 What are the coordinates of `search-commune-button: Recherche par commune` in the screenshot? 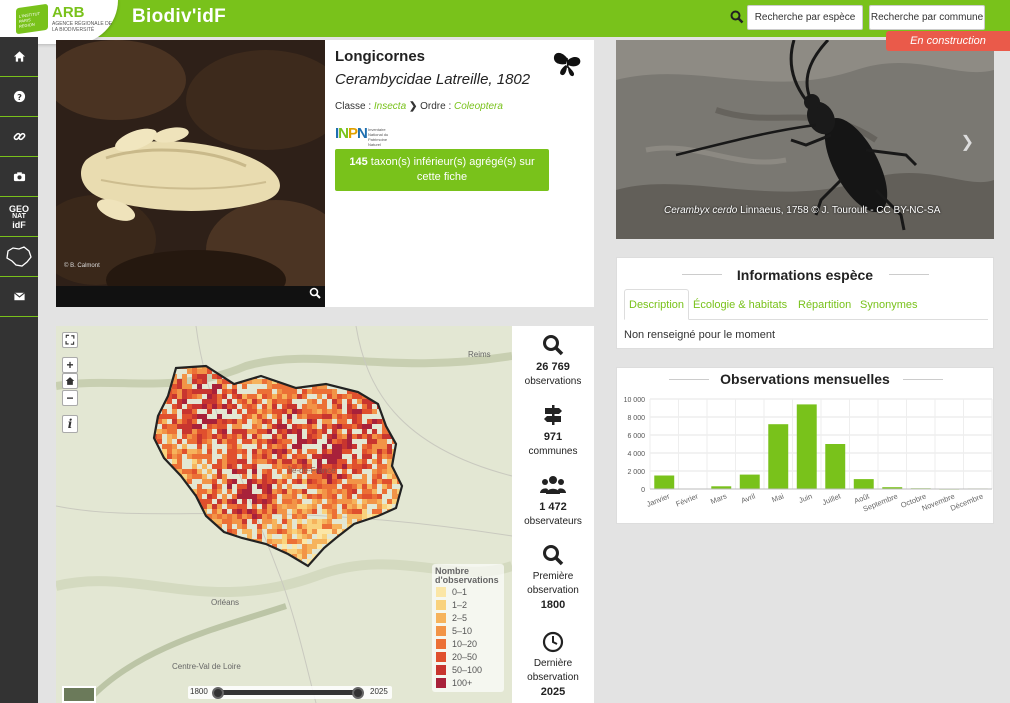 It's located at (927, 17).